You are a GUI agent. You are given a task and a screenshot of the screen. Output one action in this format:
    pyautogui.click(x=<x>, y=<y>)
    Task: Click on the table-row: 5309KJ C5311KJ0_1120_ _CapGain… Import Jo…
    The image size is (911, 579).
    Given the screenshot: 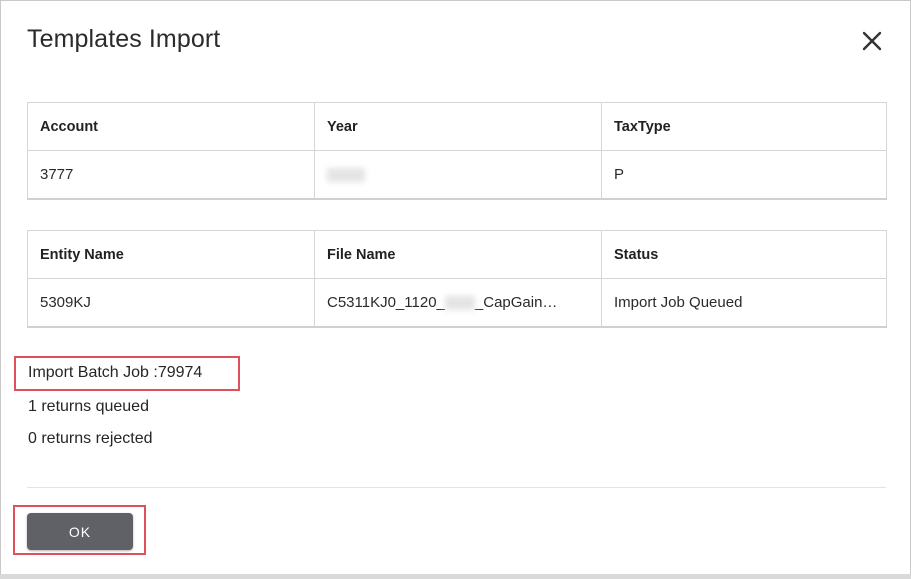 What is the action you would take?
    pyautogui.click(x=457, y=303)
    